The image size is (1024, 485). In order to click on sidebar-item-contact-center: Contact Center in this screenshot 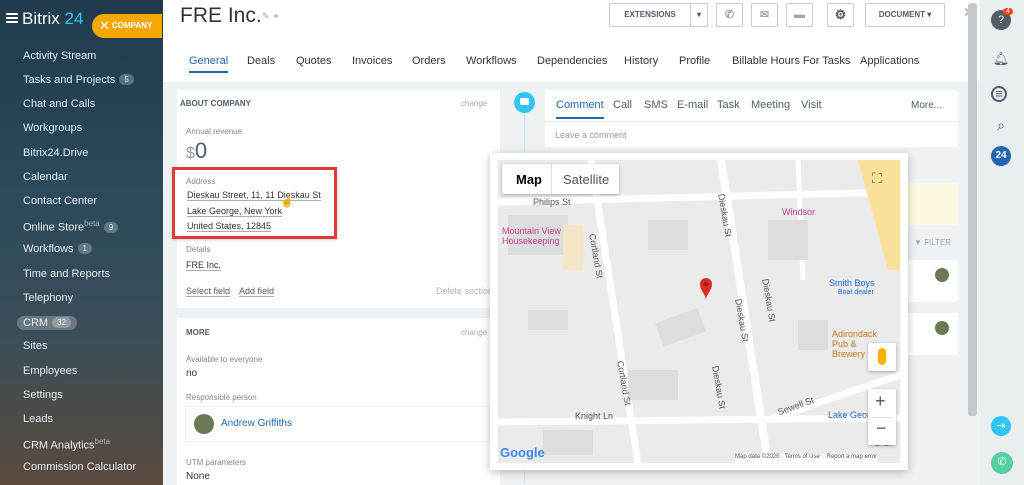, I will do `click(60, 201)`.